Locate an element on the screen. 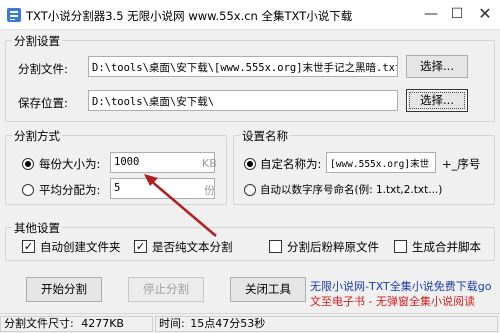 Image resolution: width=500 pixels, height=333 pixels. auto-create-folder-label: 自动创建文件夹 is located at coordinates (80, 247).